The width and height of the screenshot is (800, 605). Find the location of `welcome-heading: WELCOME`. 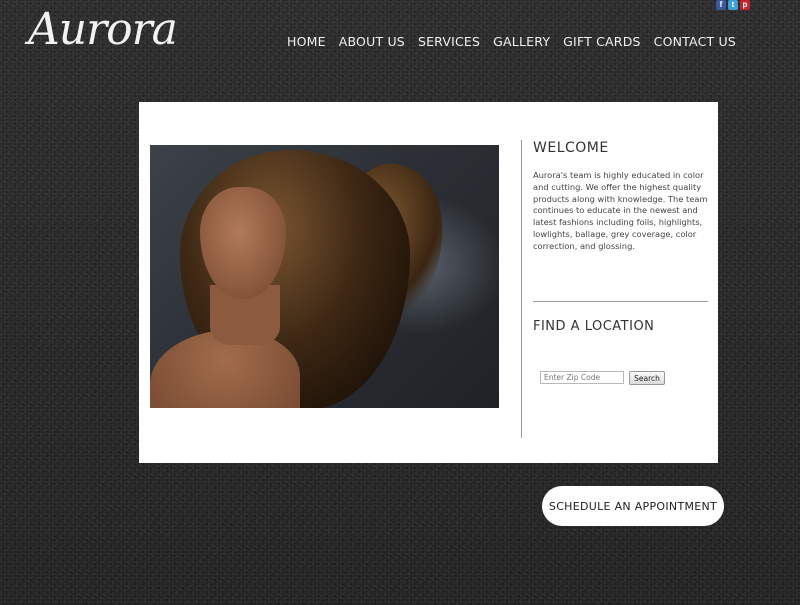

welcome-heading: WELCOME is located at coordinates (571, 148).